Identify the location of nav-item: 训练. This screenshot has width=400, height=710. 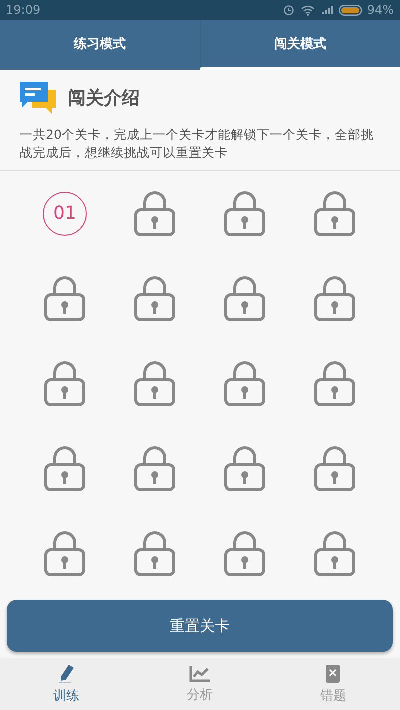
(67, 684).